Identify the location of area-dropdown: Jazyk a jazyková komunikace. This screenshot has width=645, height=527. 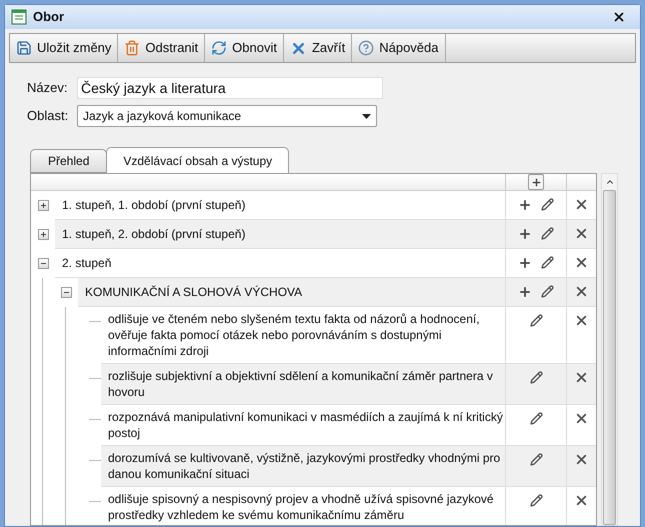
(227, 116).